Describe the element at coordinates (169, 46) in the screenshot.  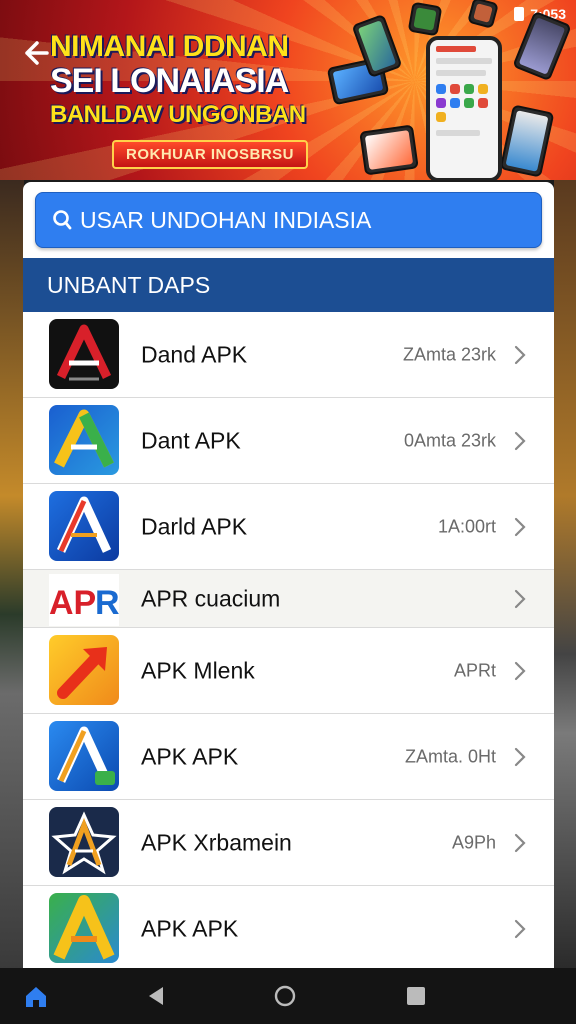
I see `headline-line-1: NIMANAI DDNAN` at that location.